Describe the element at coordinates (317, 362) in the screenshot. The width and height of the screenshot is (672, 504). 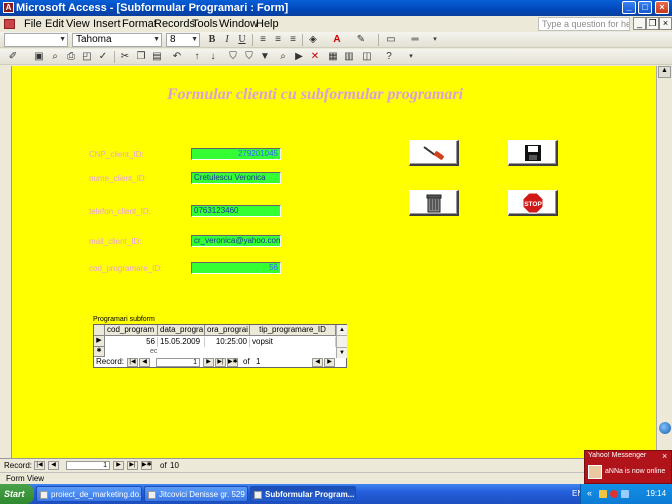
I see `subform-scroll-left: ◀` at that location.